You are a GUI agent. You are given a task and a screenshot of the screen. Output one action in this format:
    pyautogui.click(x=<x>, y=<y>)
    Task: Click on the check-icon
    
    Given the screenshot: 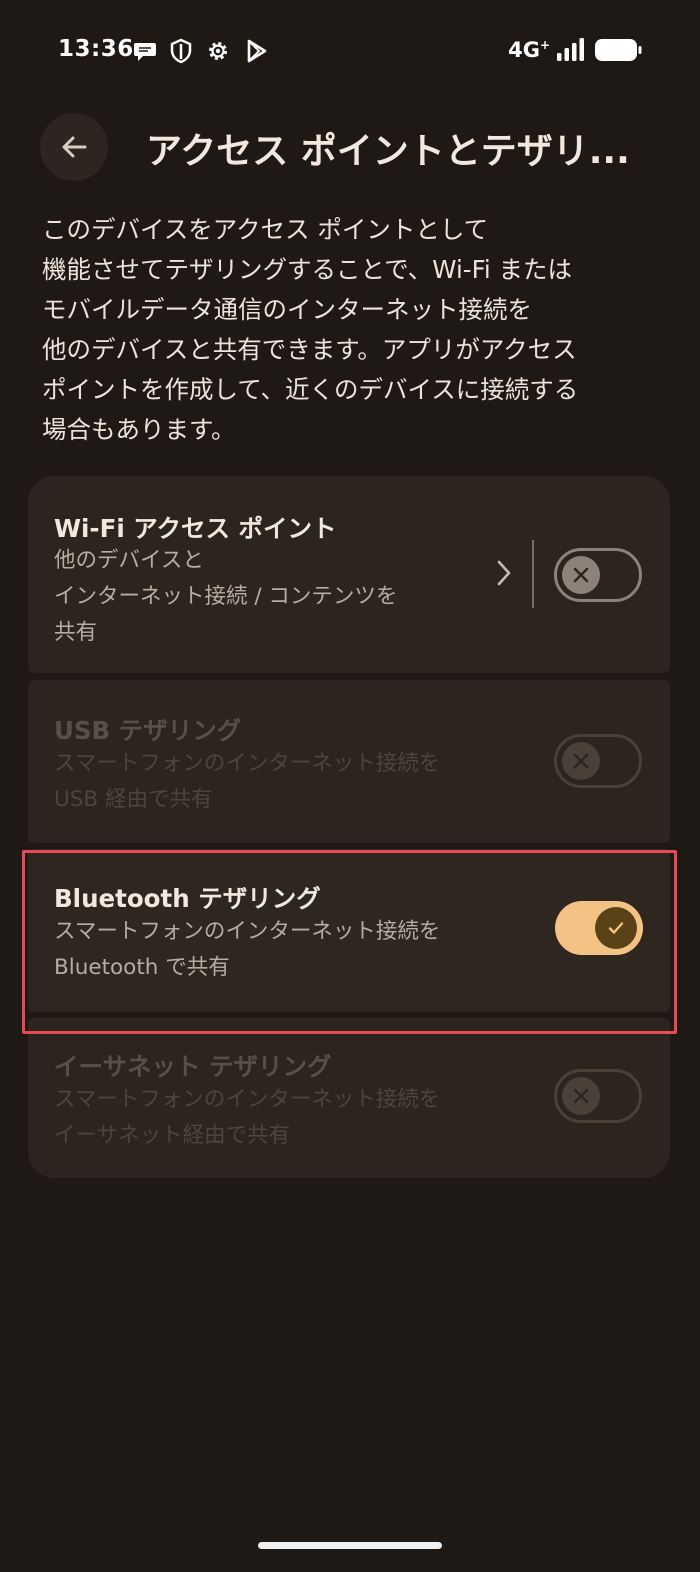 What is the action you would take?
    pyautogui.click(x=616, y=928)
    